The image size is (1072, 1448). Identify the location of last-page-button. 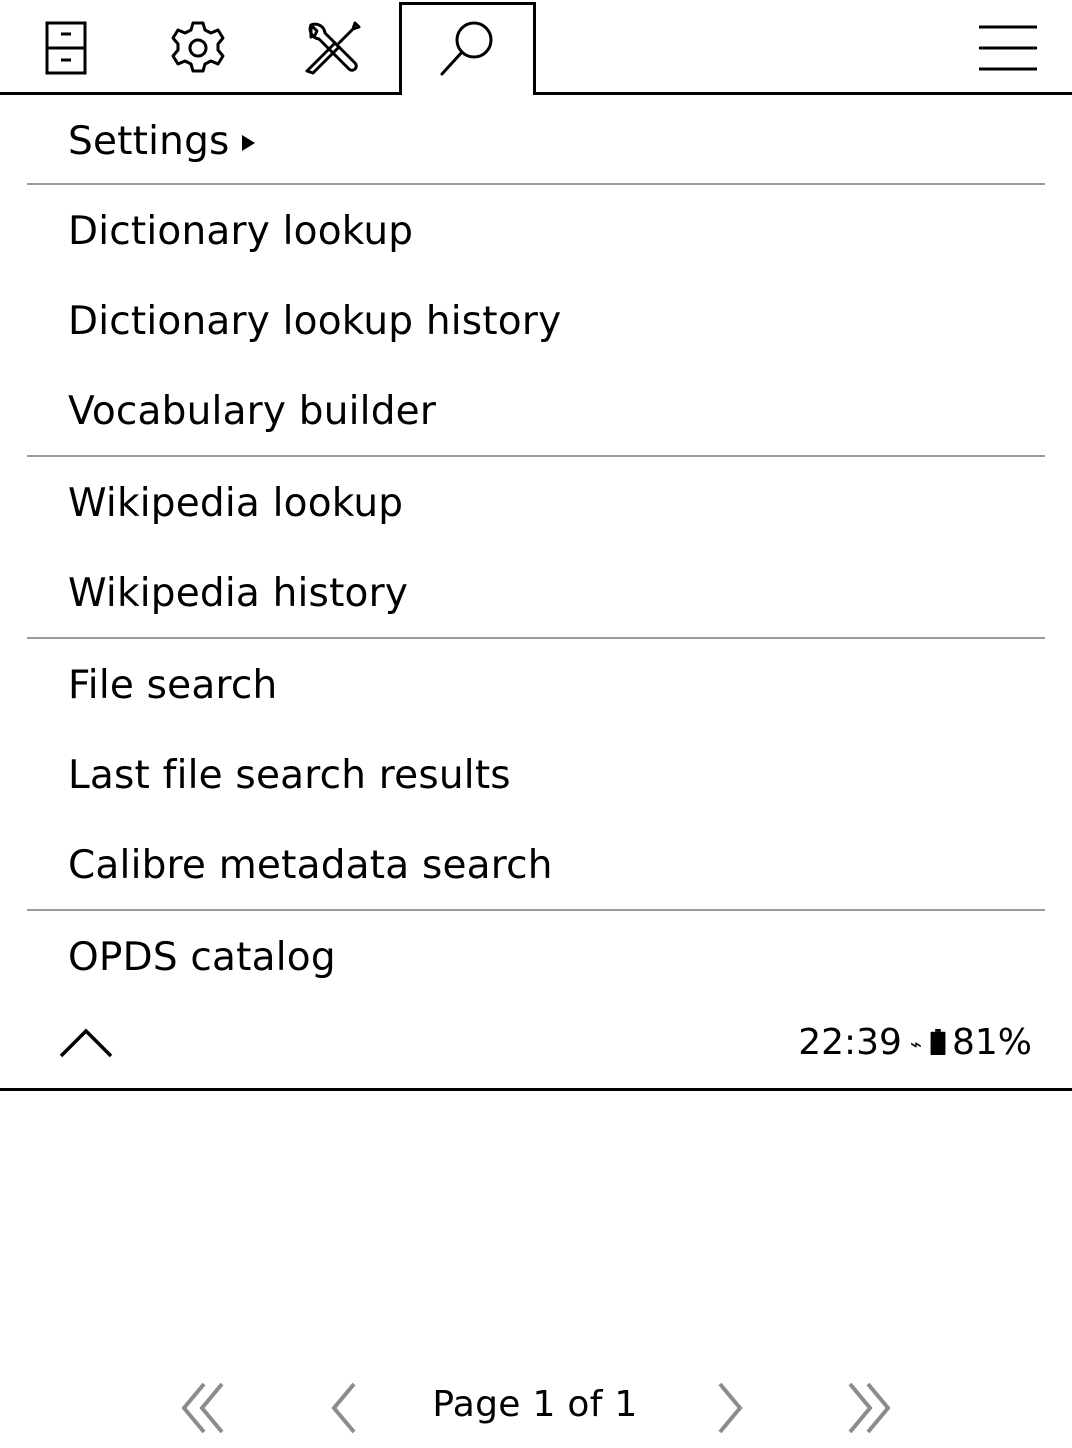
(868, 1408).